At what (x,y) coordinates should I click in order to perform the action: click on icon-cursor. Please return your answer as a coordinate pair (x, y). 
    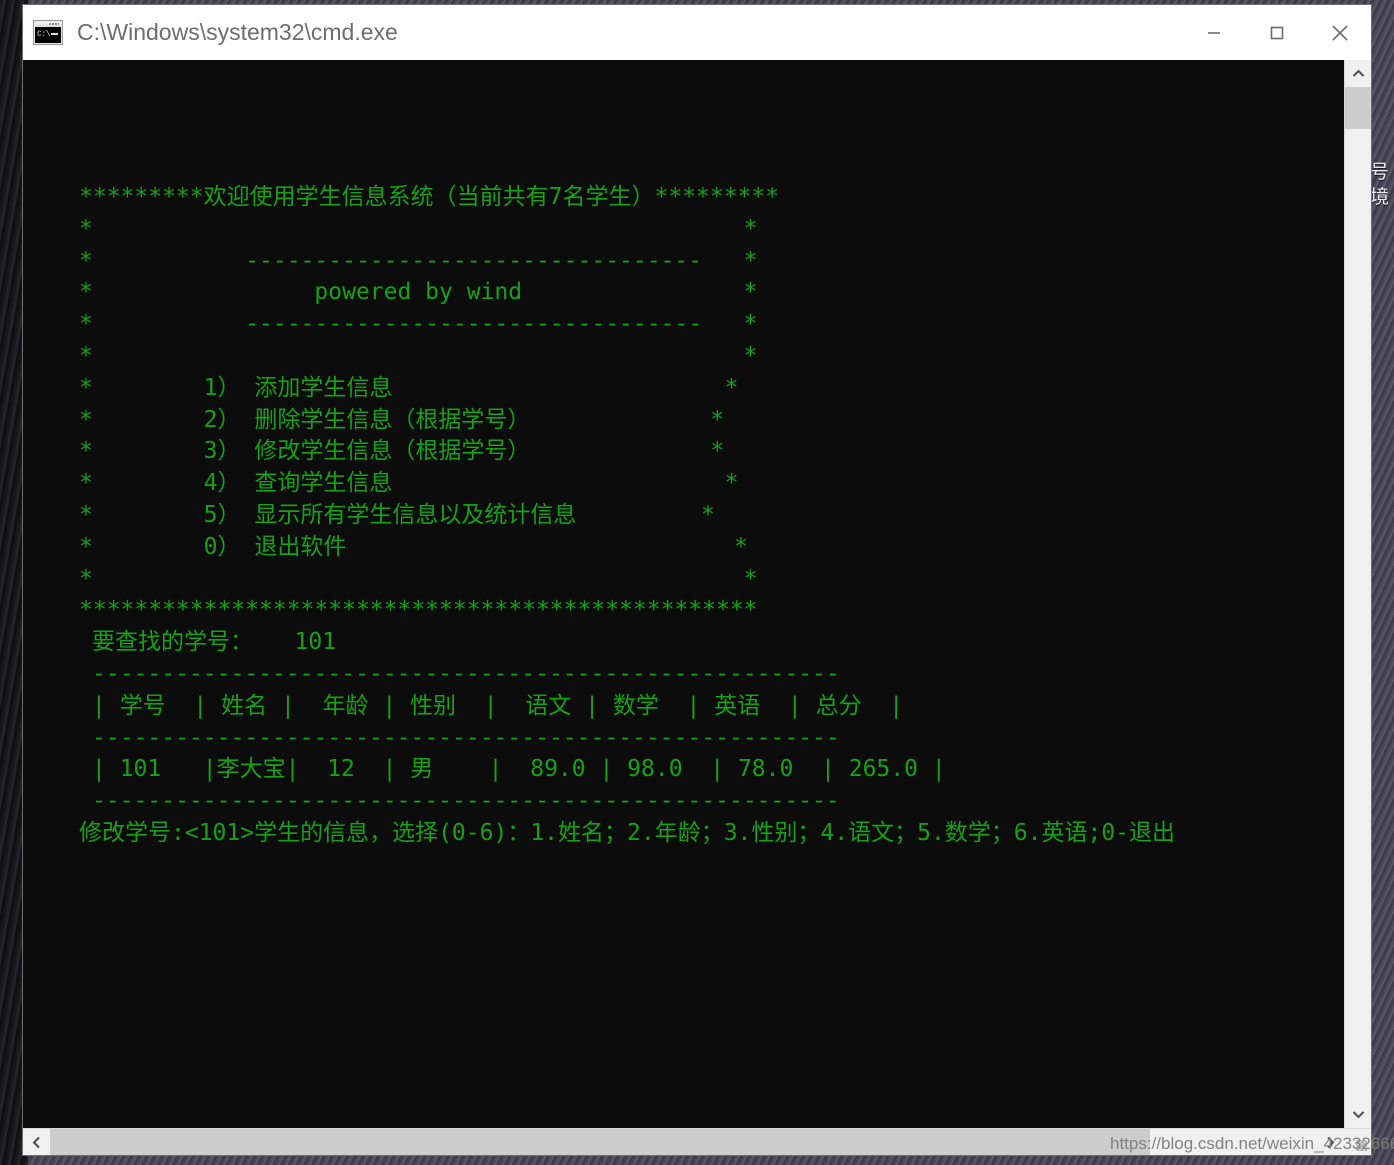
    Looking at the image, I should click on (55, 34).